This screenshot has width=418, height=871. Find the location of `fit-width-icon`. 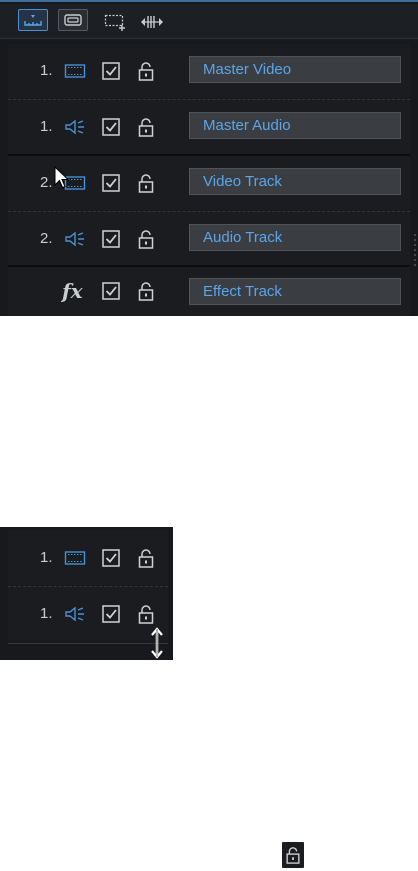

fit-width-icon is located at coordinates (152, 22).